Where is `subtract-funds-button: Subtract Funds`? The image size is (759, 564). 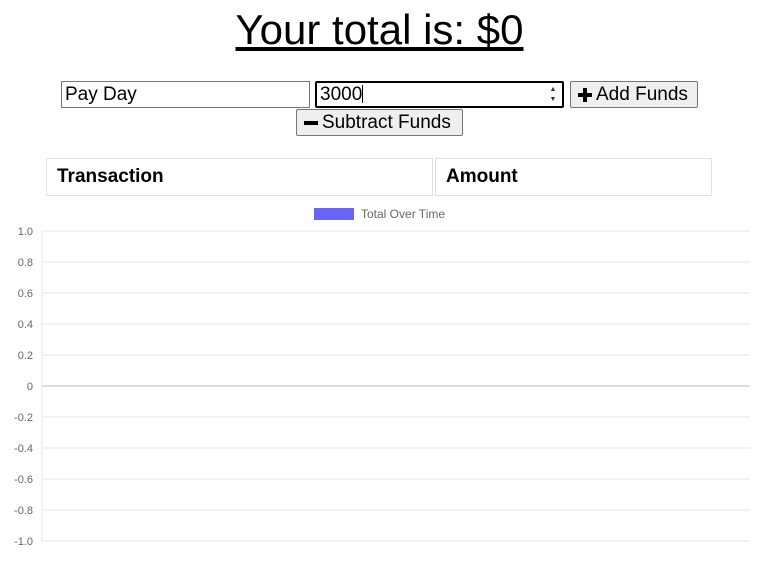
subtract-funds-button: Subtract Funds is located at coordinates (379, 122).